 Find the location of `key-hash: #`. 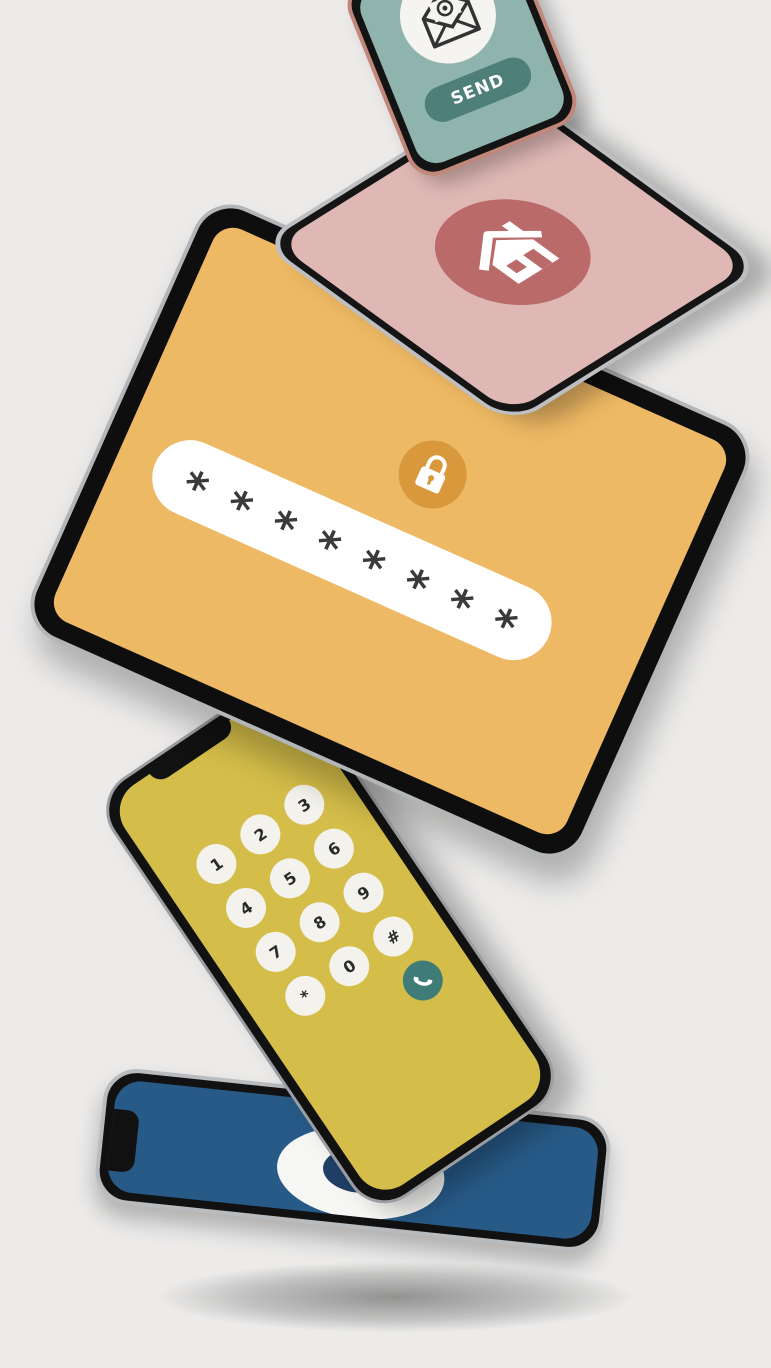

key-hash: # is located at coordinates (393, 936).